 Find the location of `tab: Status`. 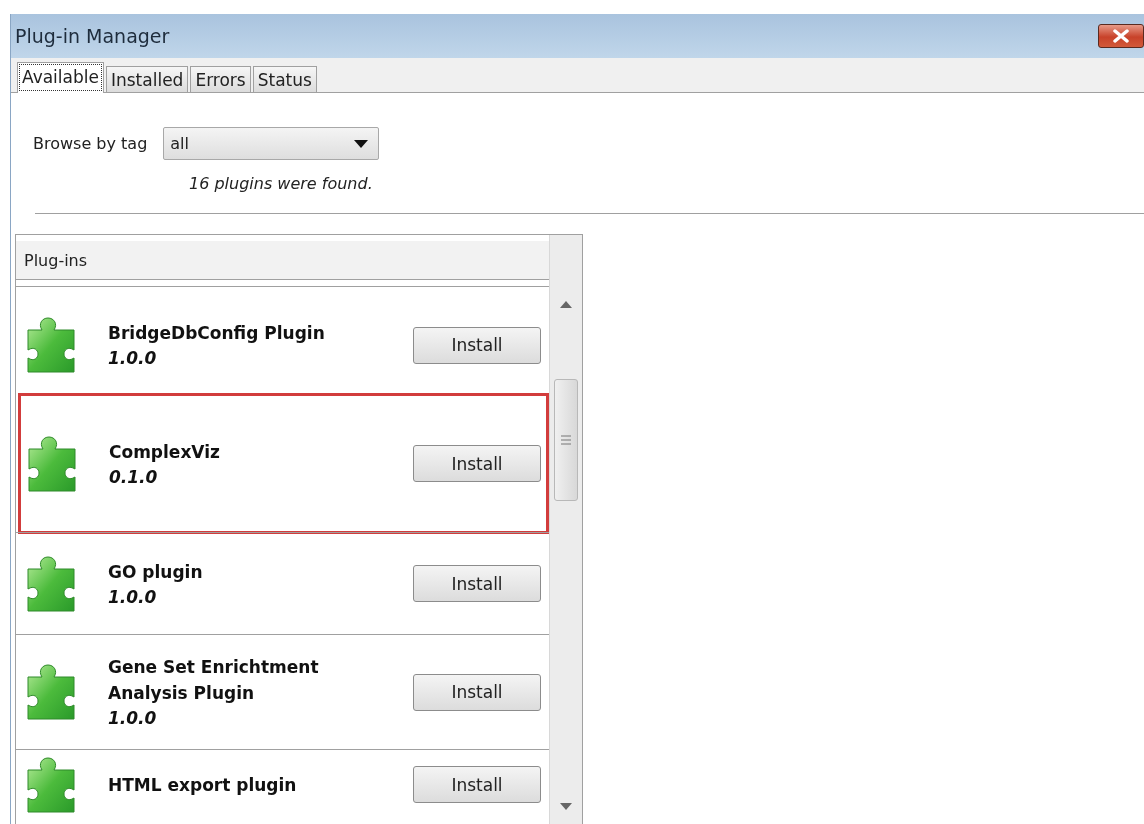

tab: Status is located at coordinates (284, 79).